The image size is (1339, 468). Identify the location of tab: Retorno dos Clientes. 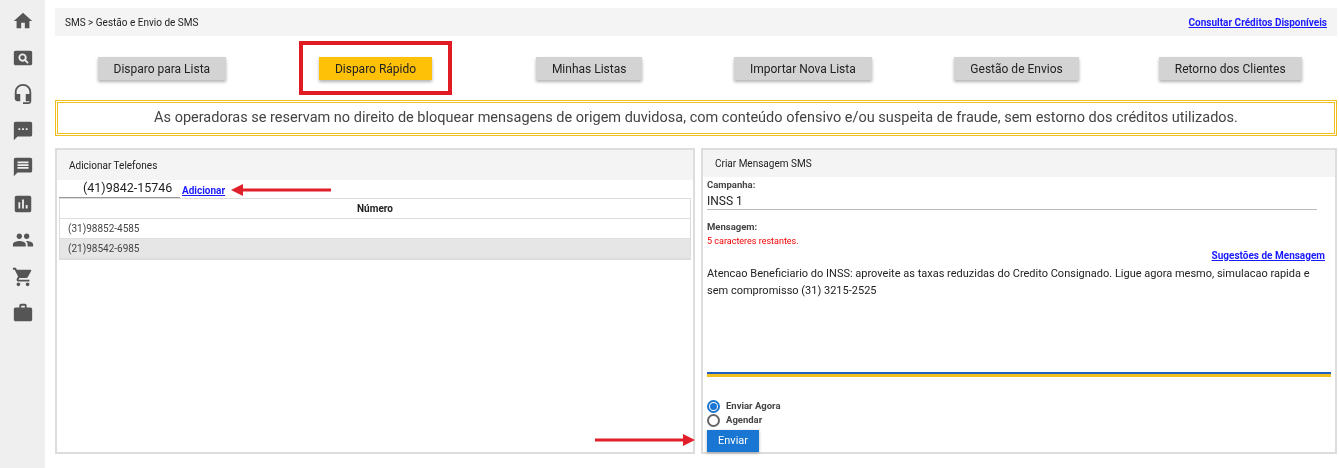
(1230, 69).